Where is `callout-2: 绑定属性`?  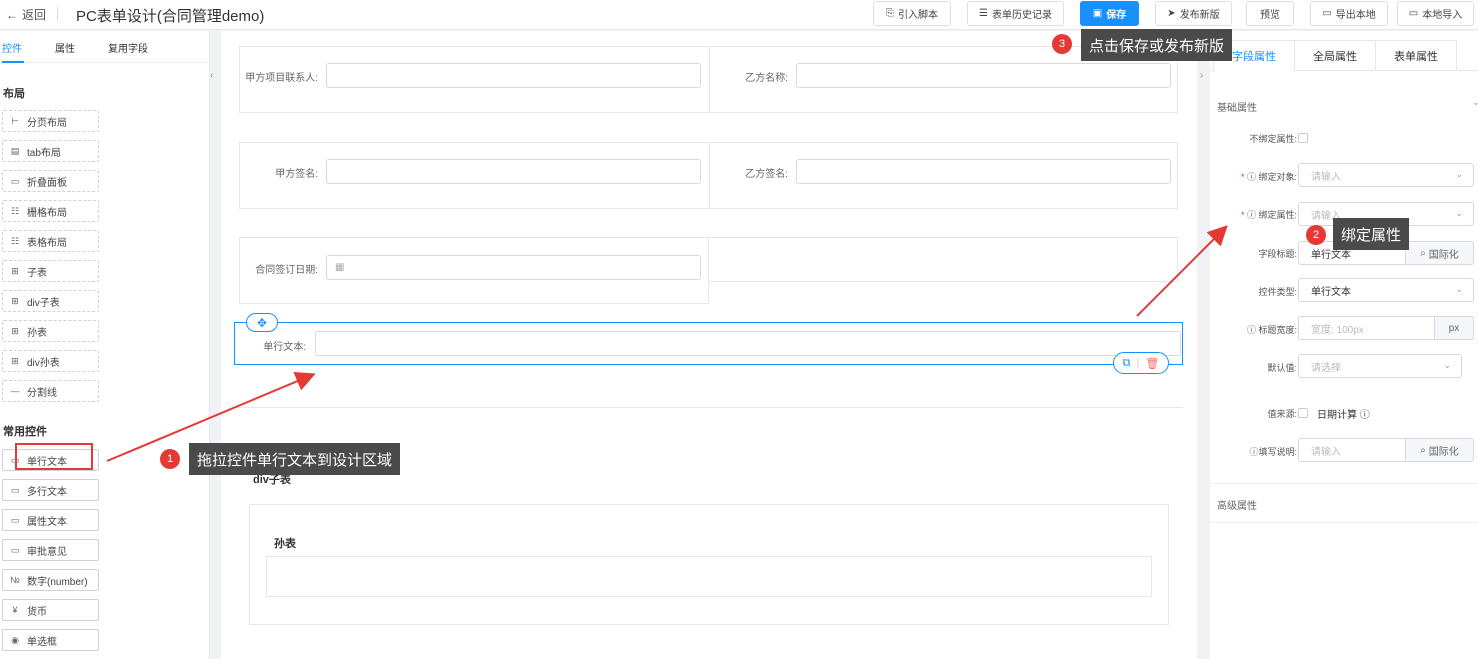 callout-2: 绑定属性 is located at coordinates (1371, 234).